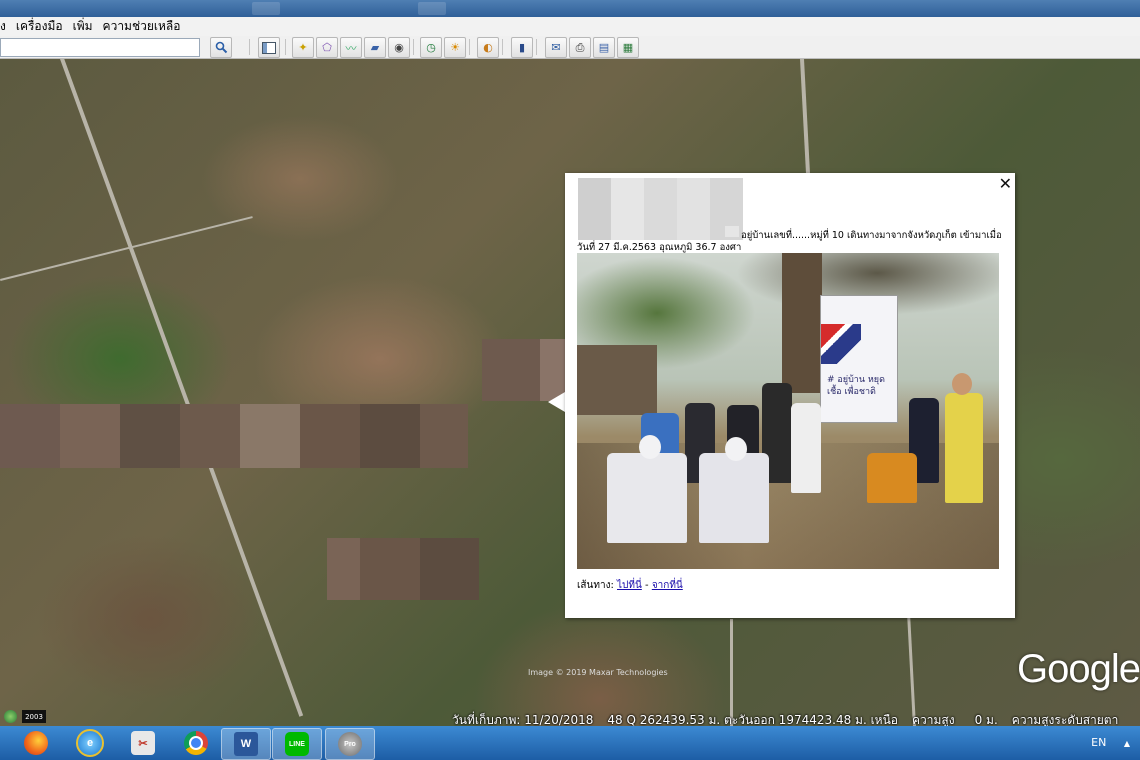 The height and width of the screenshot is (760, 1140). I want to click on line-icon: LINE, so click(297, 744).